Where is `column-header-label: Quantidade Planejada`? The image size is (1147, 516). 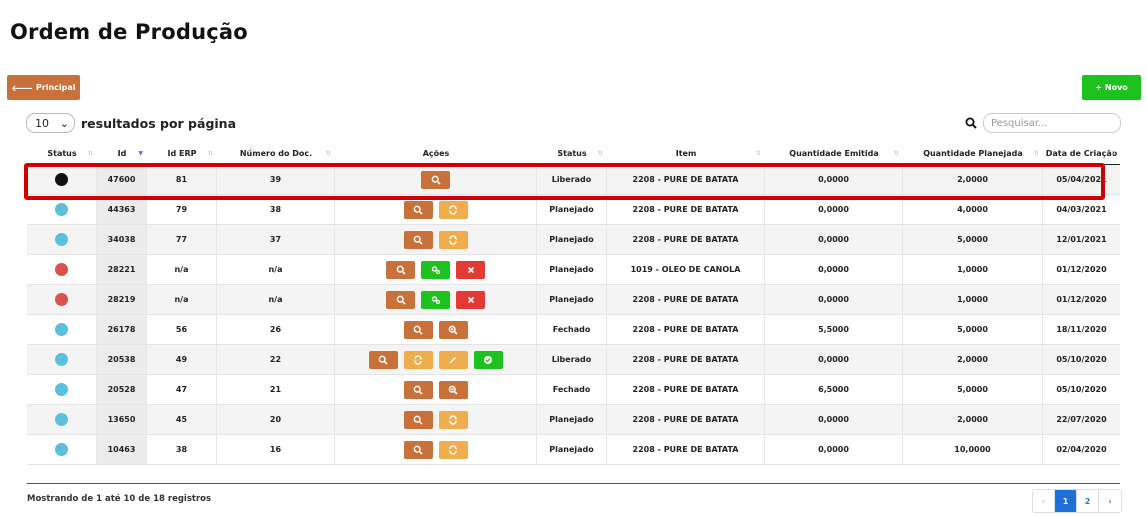 column-header-label: Quantidade Planejada is located at coordinates (973, 153).